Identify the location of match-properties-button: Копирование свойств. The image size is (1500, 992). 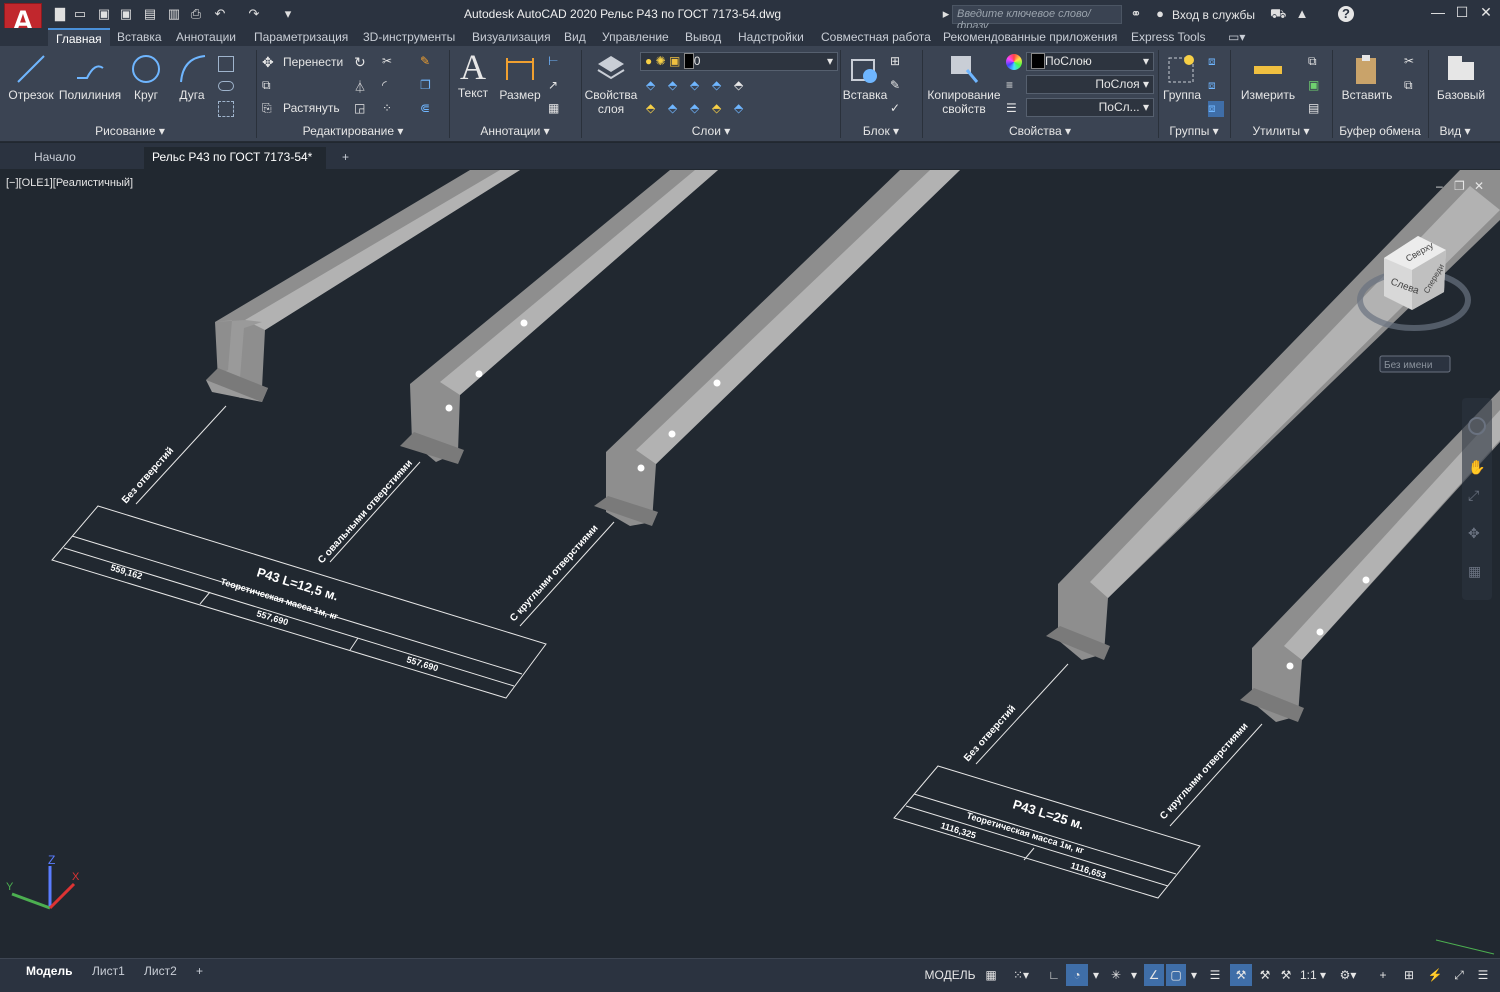
(964, 84).